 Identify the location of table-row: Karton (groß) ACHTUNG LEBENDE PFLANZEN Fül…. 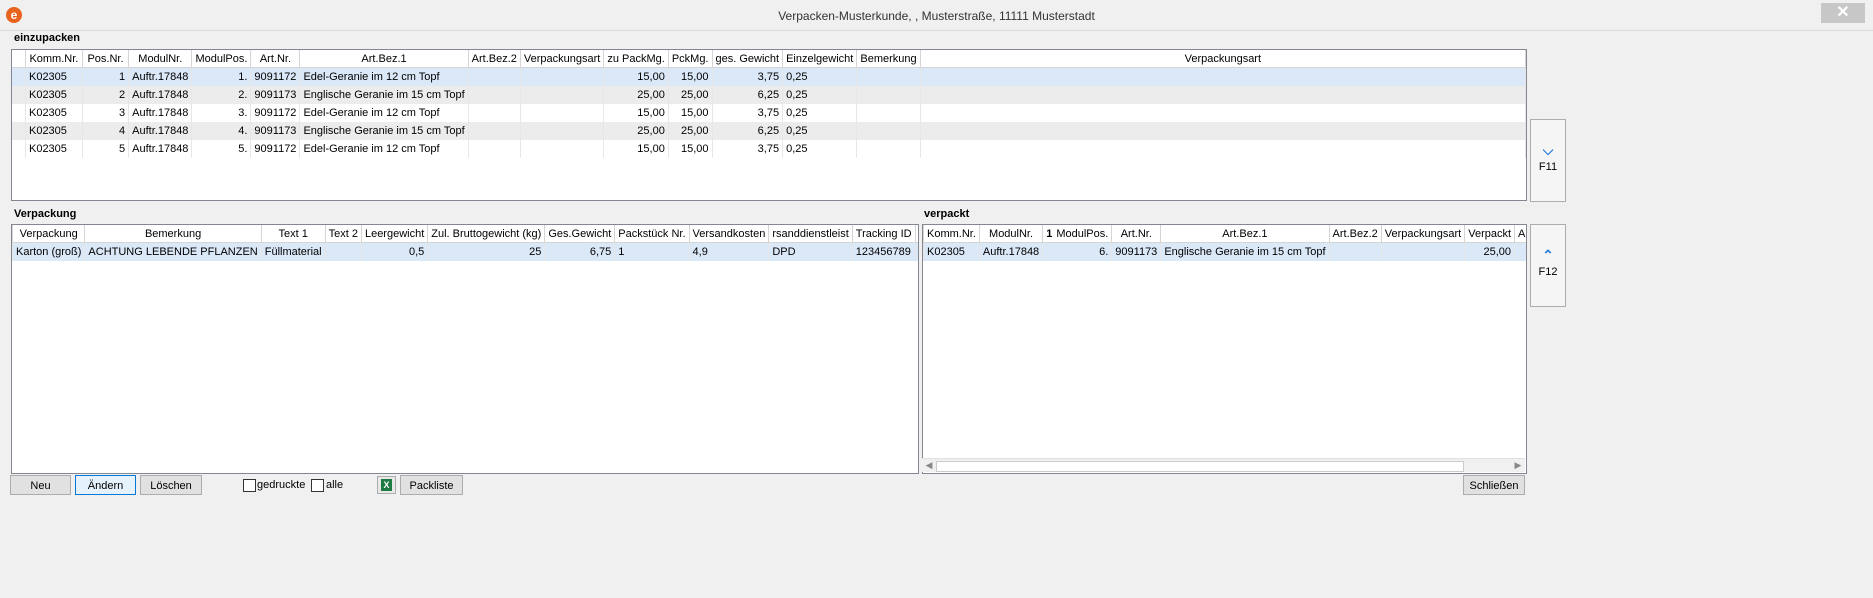
(465, 251).